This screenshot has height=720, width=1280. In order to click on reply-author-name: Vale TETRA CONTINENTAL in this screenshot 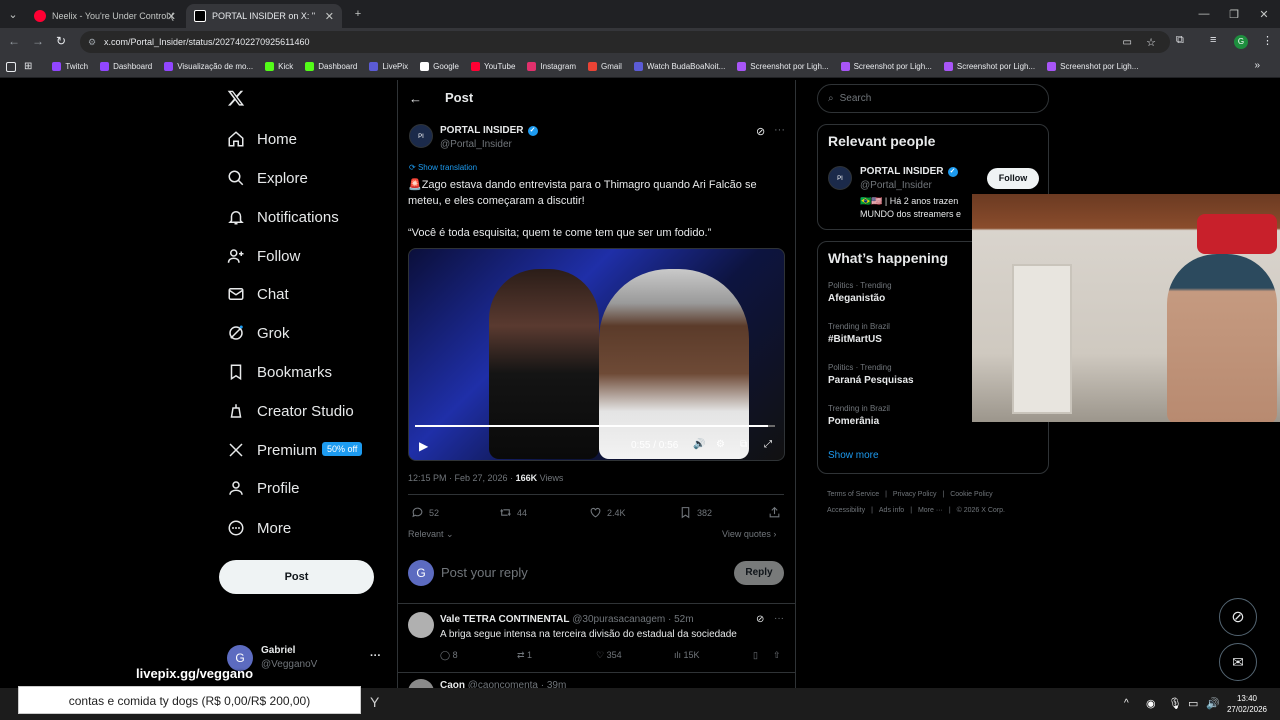, I will do `click(504, 619)`.